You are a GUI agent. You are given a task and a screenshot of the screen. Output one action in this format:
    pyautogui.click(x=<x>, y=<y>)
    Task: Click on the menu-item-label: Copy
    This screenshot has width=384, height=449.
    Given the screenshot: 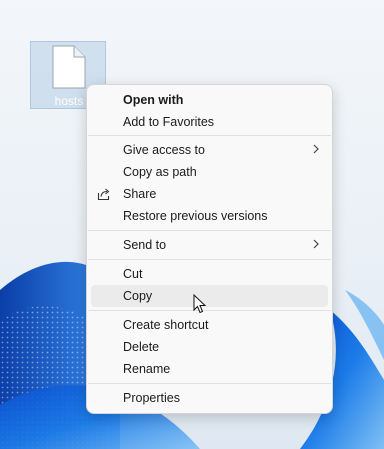 What is the action you would take?
    pyautogui.click(x=138, y=296)
    